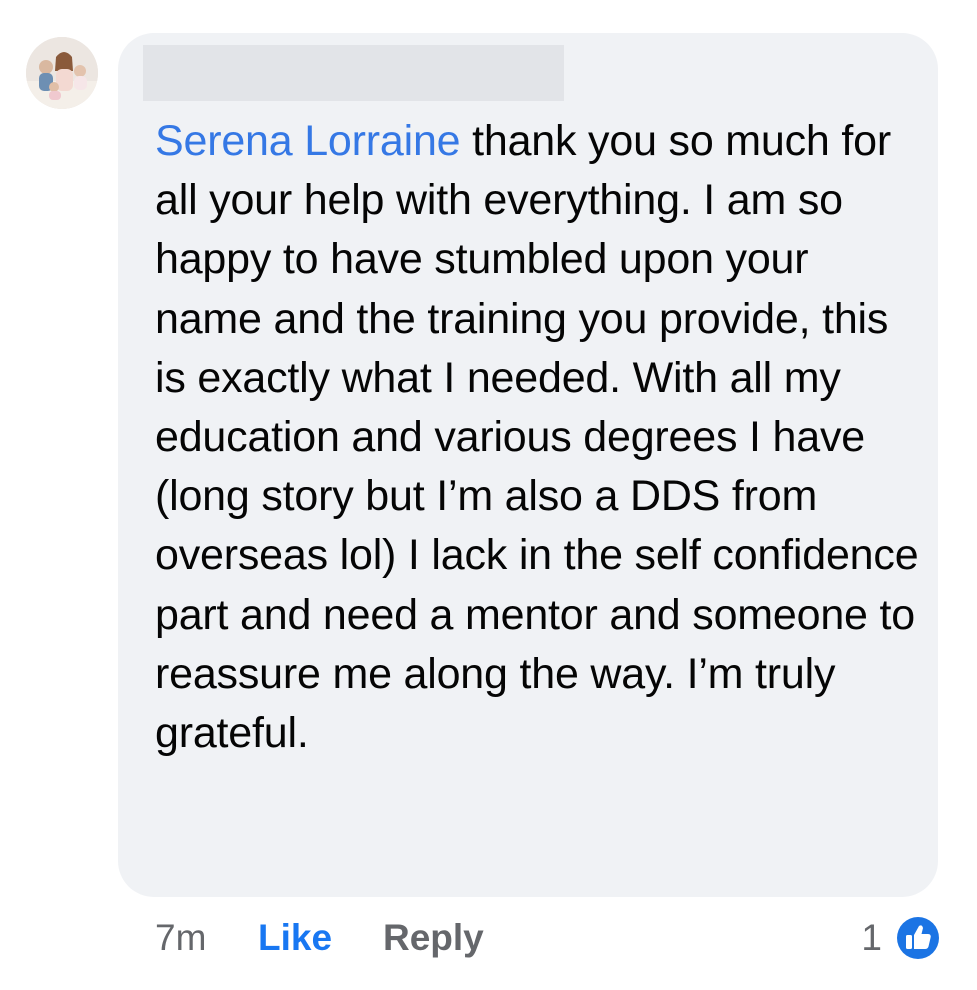 The image size is (977, 990). I want to click on avatar-photo, so click(62, 73).